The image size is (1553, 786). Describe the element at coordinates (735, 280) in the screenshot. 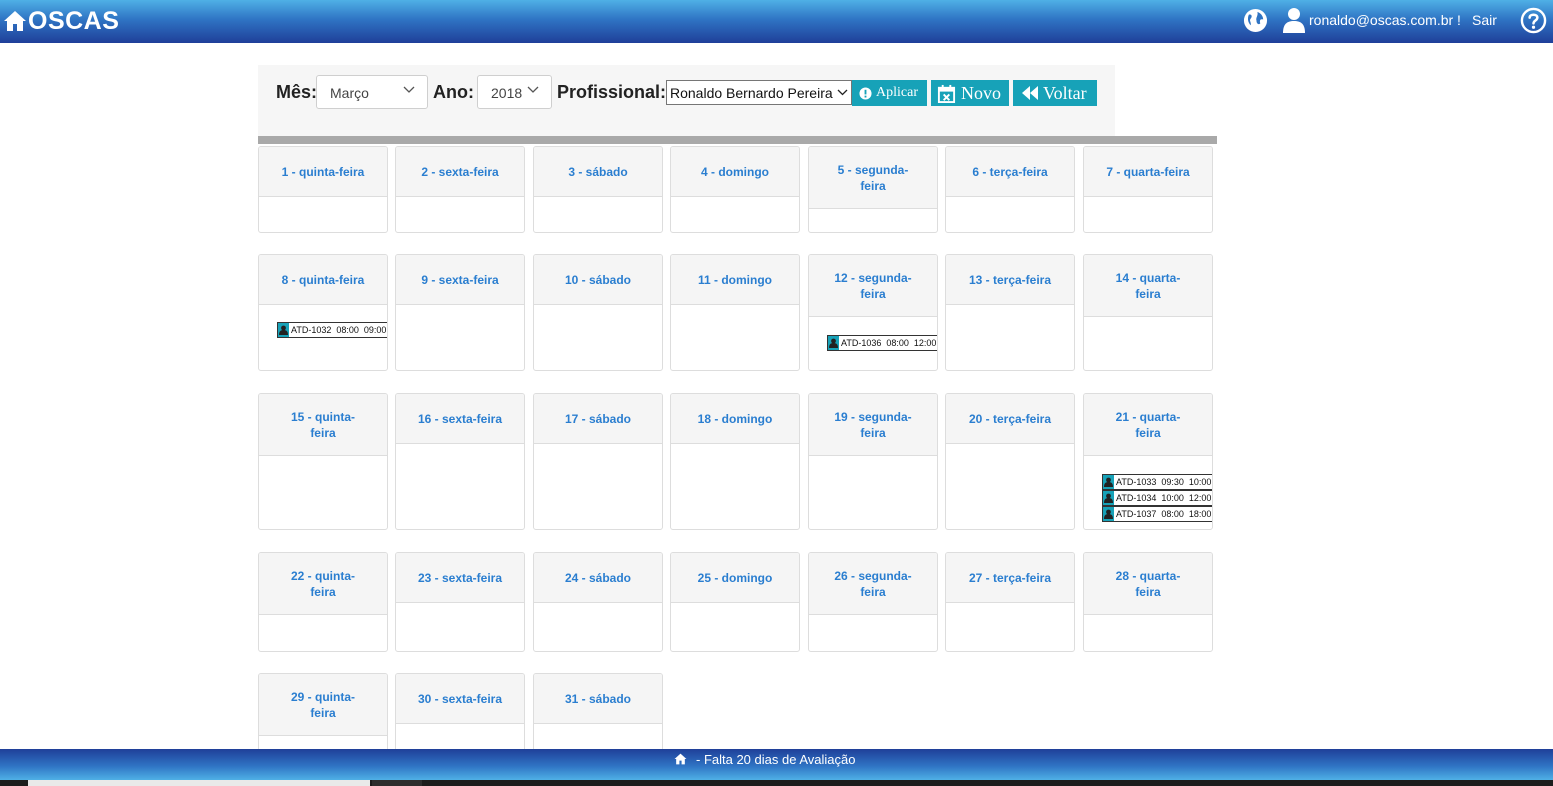

I see `day-header-link: 11 - domingo` at that location.